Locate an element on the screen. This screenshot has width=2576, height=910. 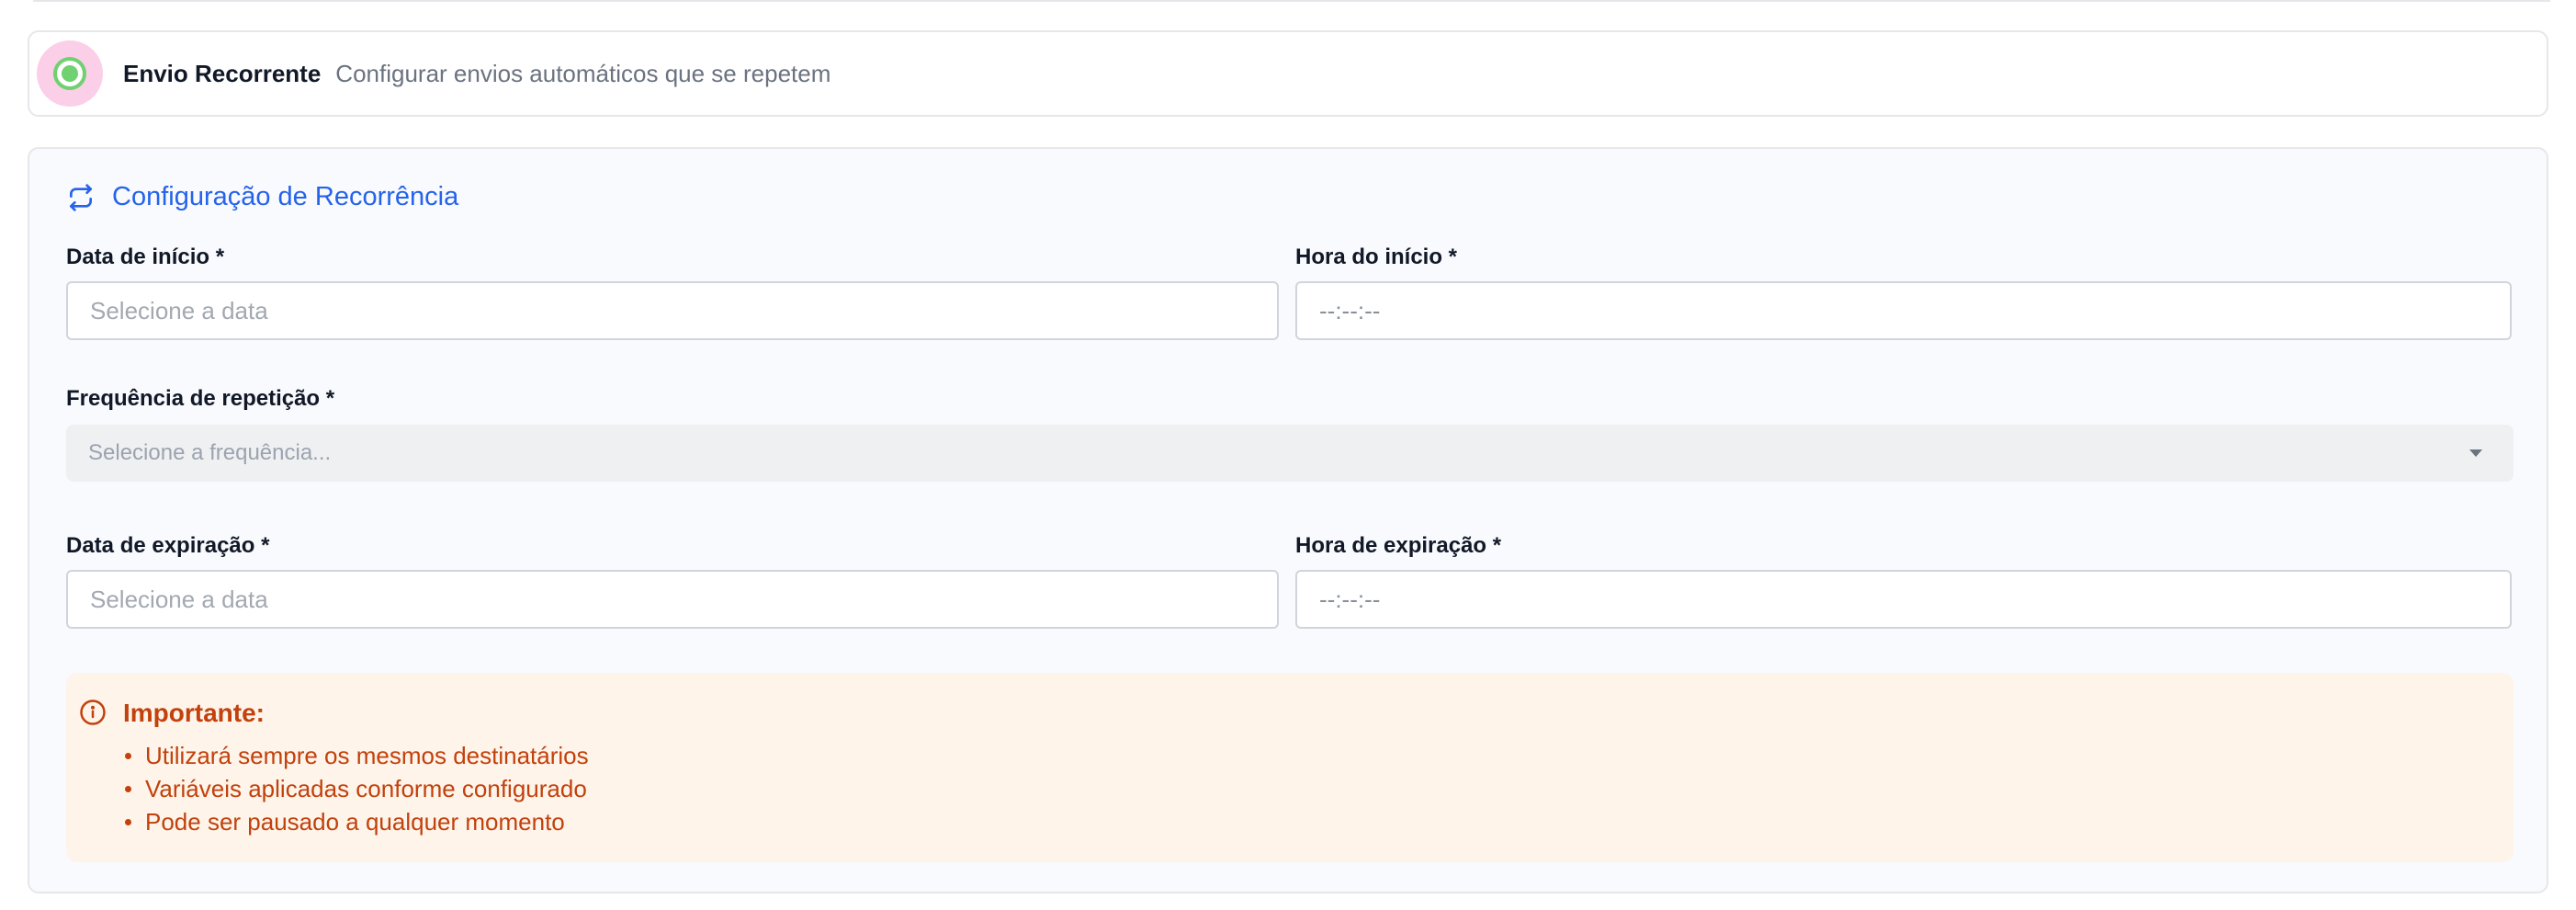
notice-title: Importante: is located at coordinates (194, 713).